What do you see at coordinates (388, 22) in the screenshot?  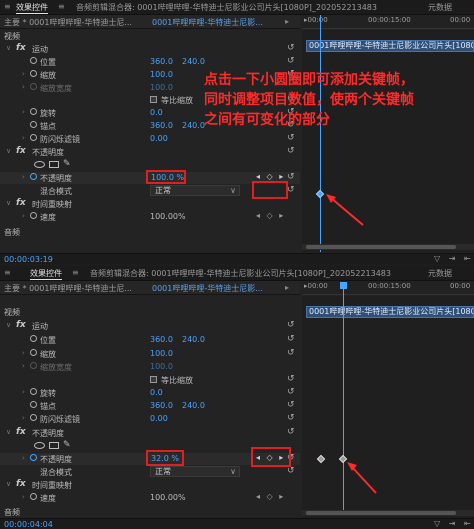 I see `time-ruler: ▸00:00 00:00:15:00 00:00` at bounding box center [388, 22].